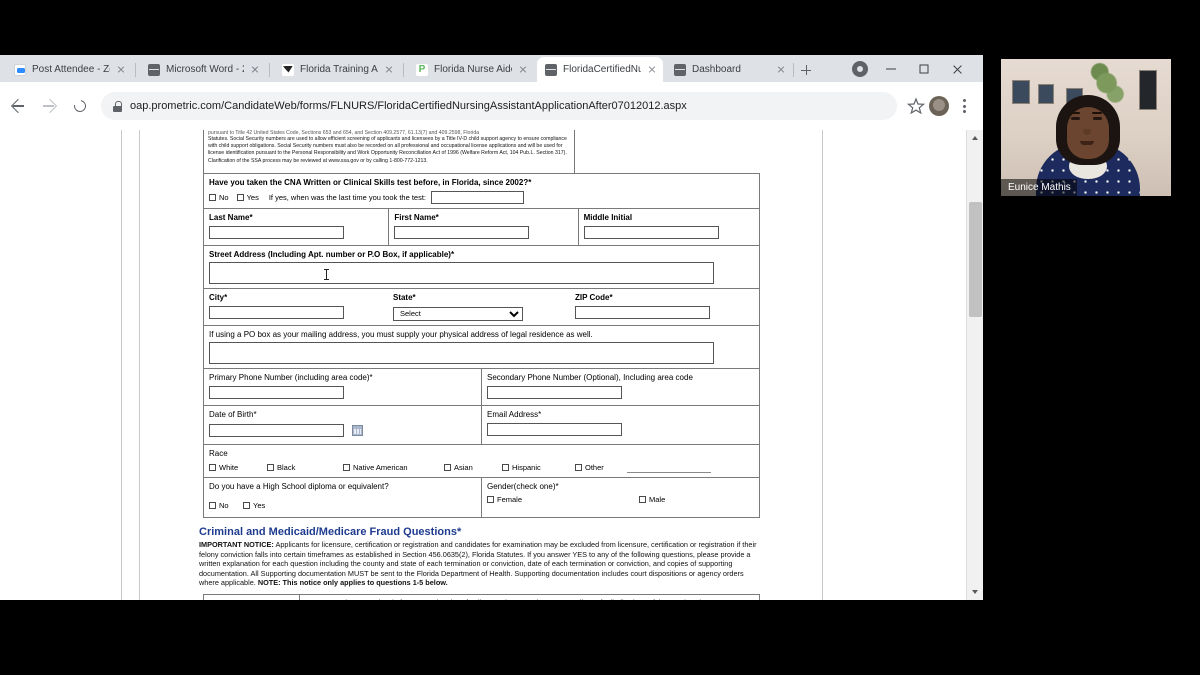 This screenshot has height=675, width=1200. I want to click on tab-title: Florida Training Acade, so click(339, 69).